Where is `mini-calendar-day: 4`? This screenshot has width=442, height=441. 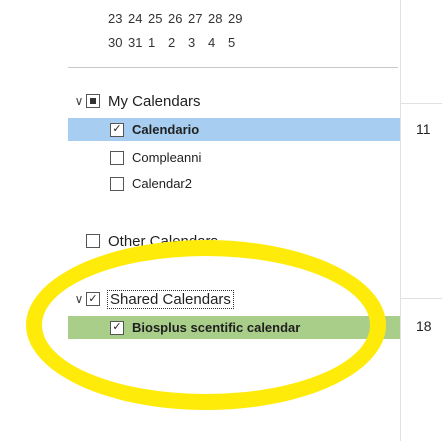
mini-calendar-day: 4 is located at coordinates (218, 42).